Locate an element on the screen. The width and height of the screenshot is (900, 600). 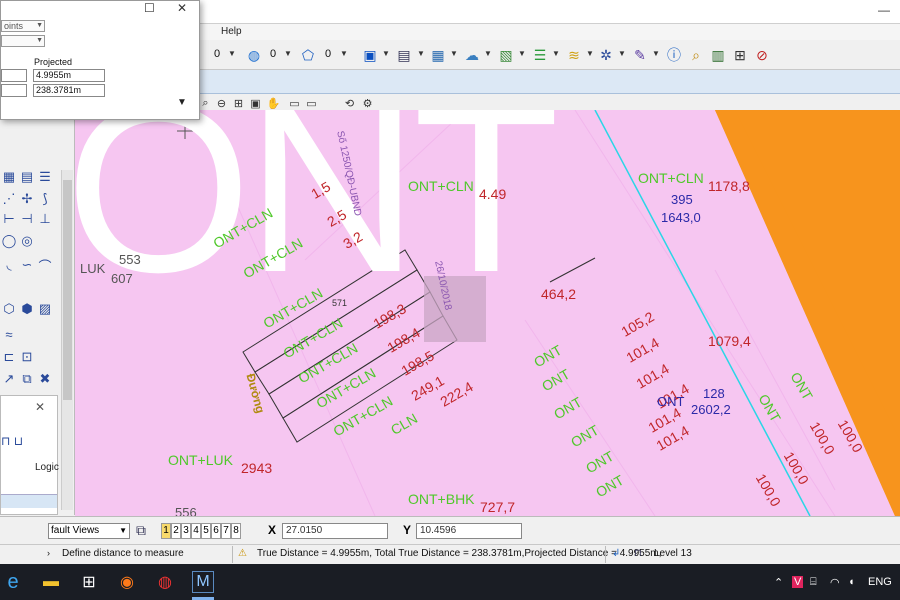
view-button-3: 3 is located at coordinates (186, 531).